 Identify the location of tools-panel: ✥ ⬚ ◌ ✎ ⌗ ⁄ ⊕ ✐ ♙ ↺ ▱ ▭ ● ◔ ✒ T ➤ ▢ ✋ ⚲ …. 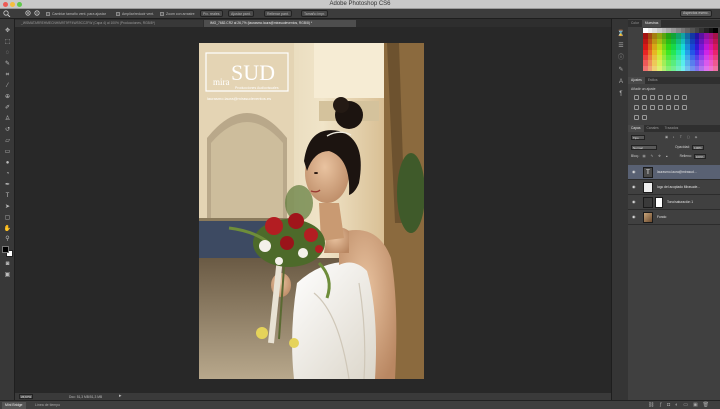
(7, 209).